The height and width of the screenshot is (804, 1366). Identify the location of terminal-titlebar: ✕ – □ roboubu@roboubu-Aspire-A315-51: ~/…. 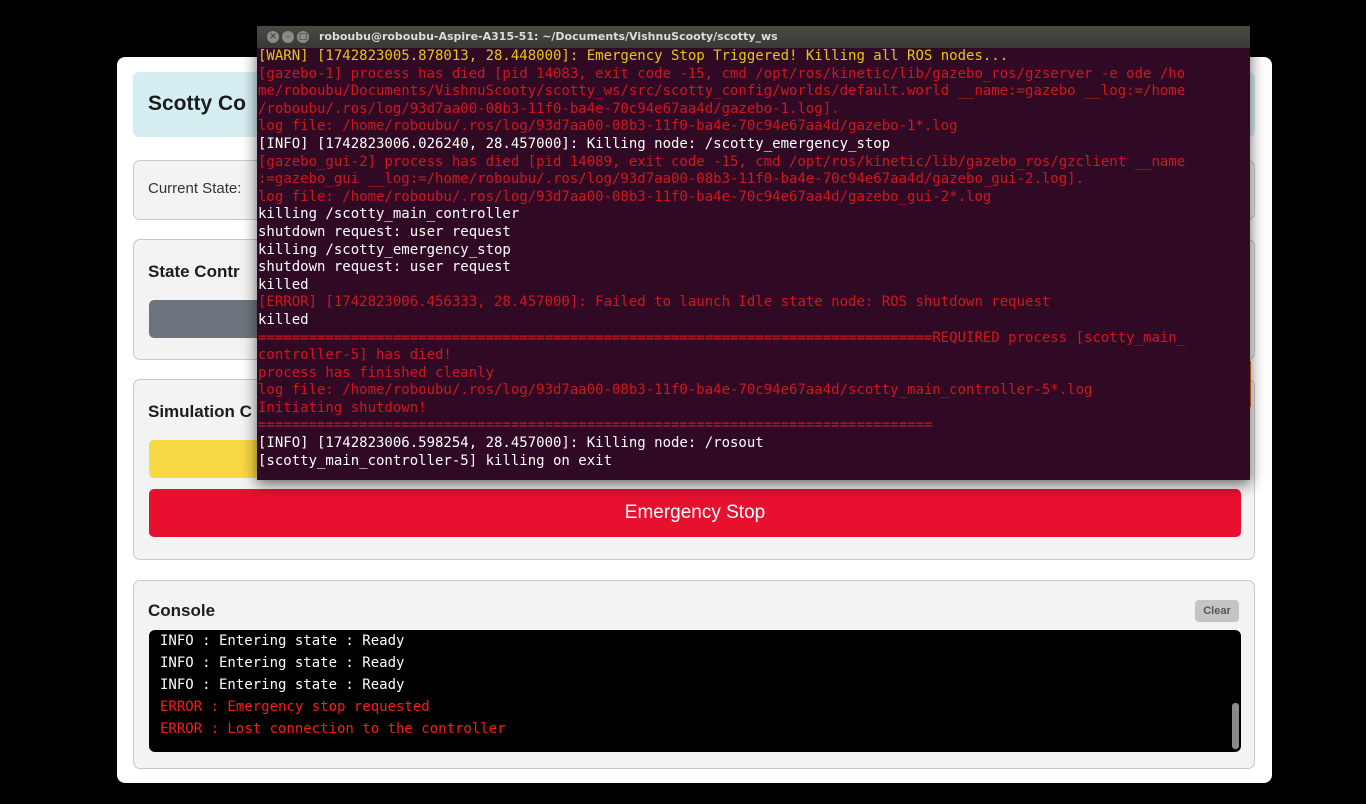
(753, 37).